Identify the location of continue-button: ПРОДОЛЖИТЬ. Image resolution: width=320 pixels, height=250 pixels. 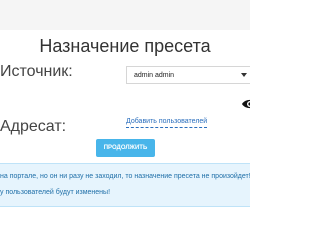
(125, 148).